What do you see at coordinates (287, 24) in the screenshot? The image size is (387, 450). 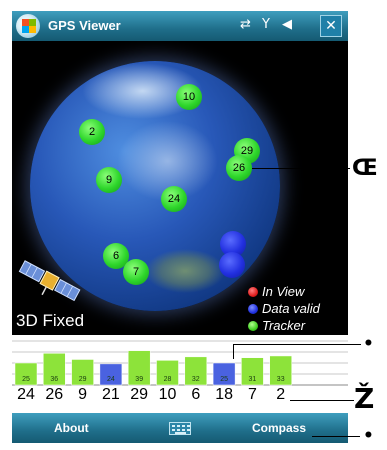 I see `volume-icon: ◀` at bounding box center [287, 24].